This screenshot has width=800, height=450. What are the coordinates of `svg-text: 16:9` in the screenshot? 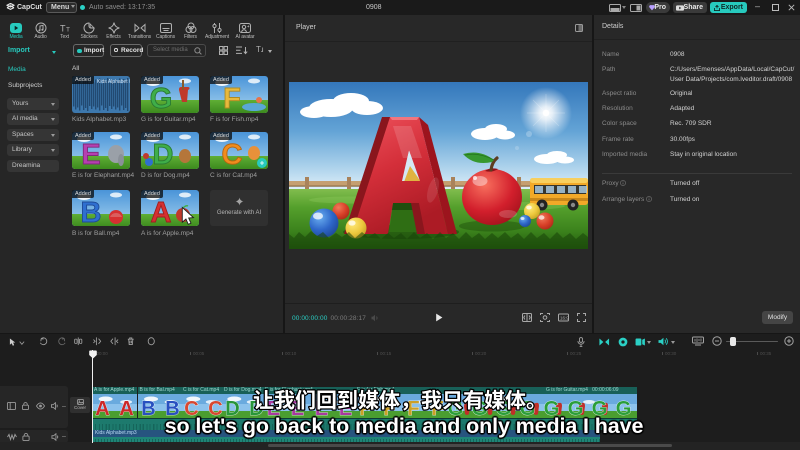 It's located at (564, 318).